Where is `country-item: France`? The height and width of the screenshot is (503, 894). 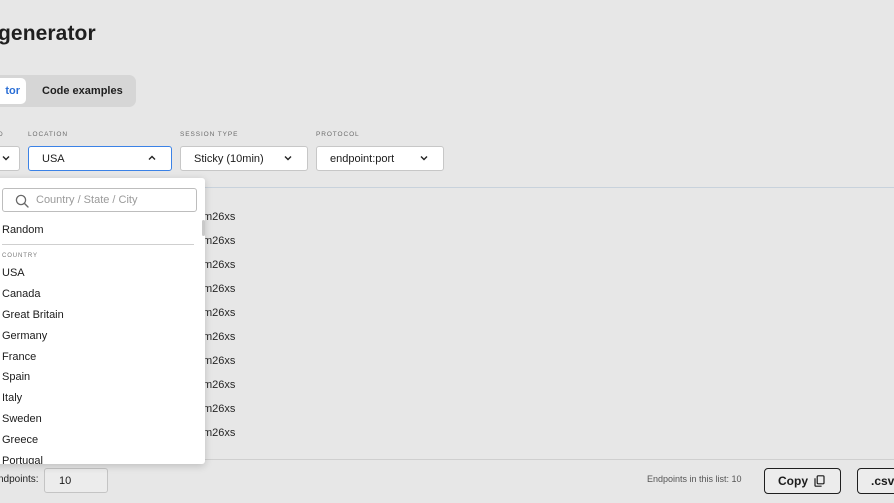
country-item: France is located at coordinates (33, 361).